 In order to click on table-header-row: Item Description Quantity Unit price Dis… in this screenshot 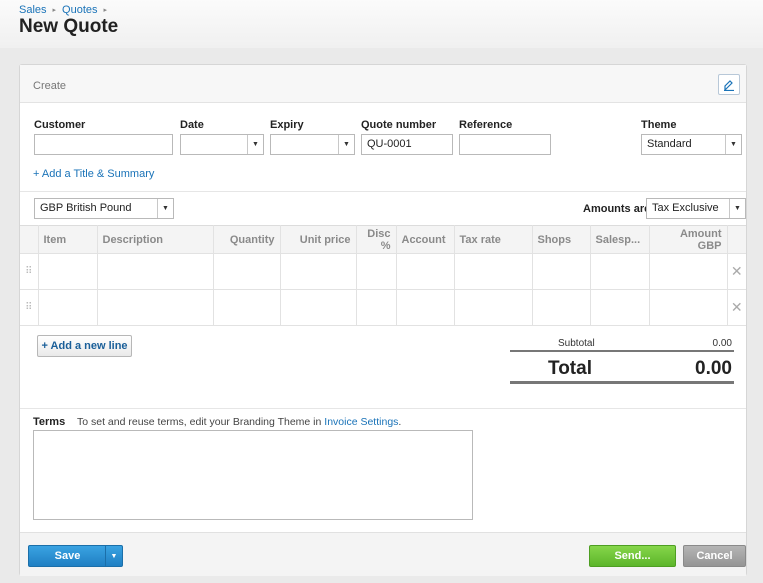, I will do `click(383, 239)`.